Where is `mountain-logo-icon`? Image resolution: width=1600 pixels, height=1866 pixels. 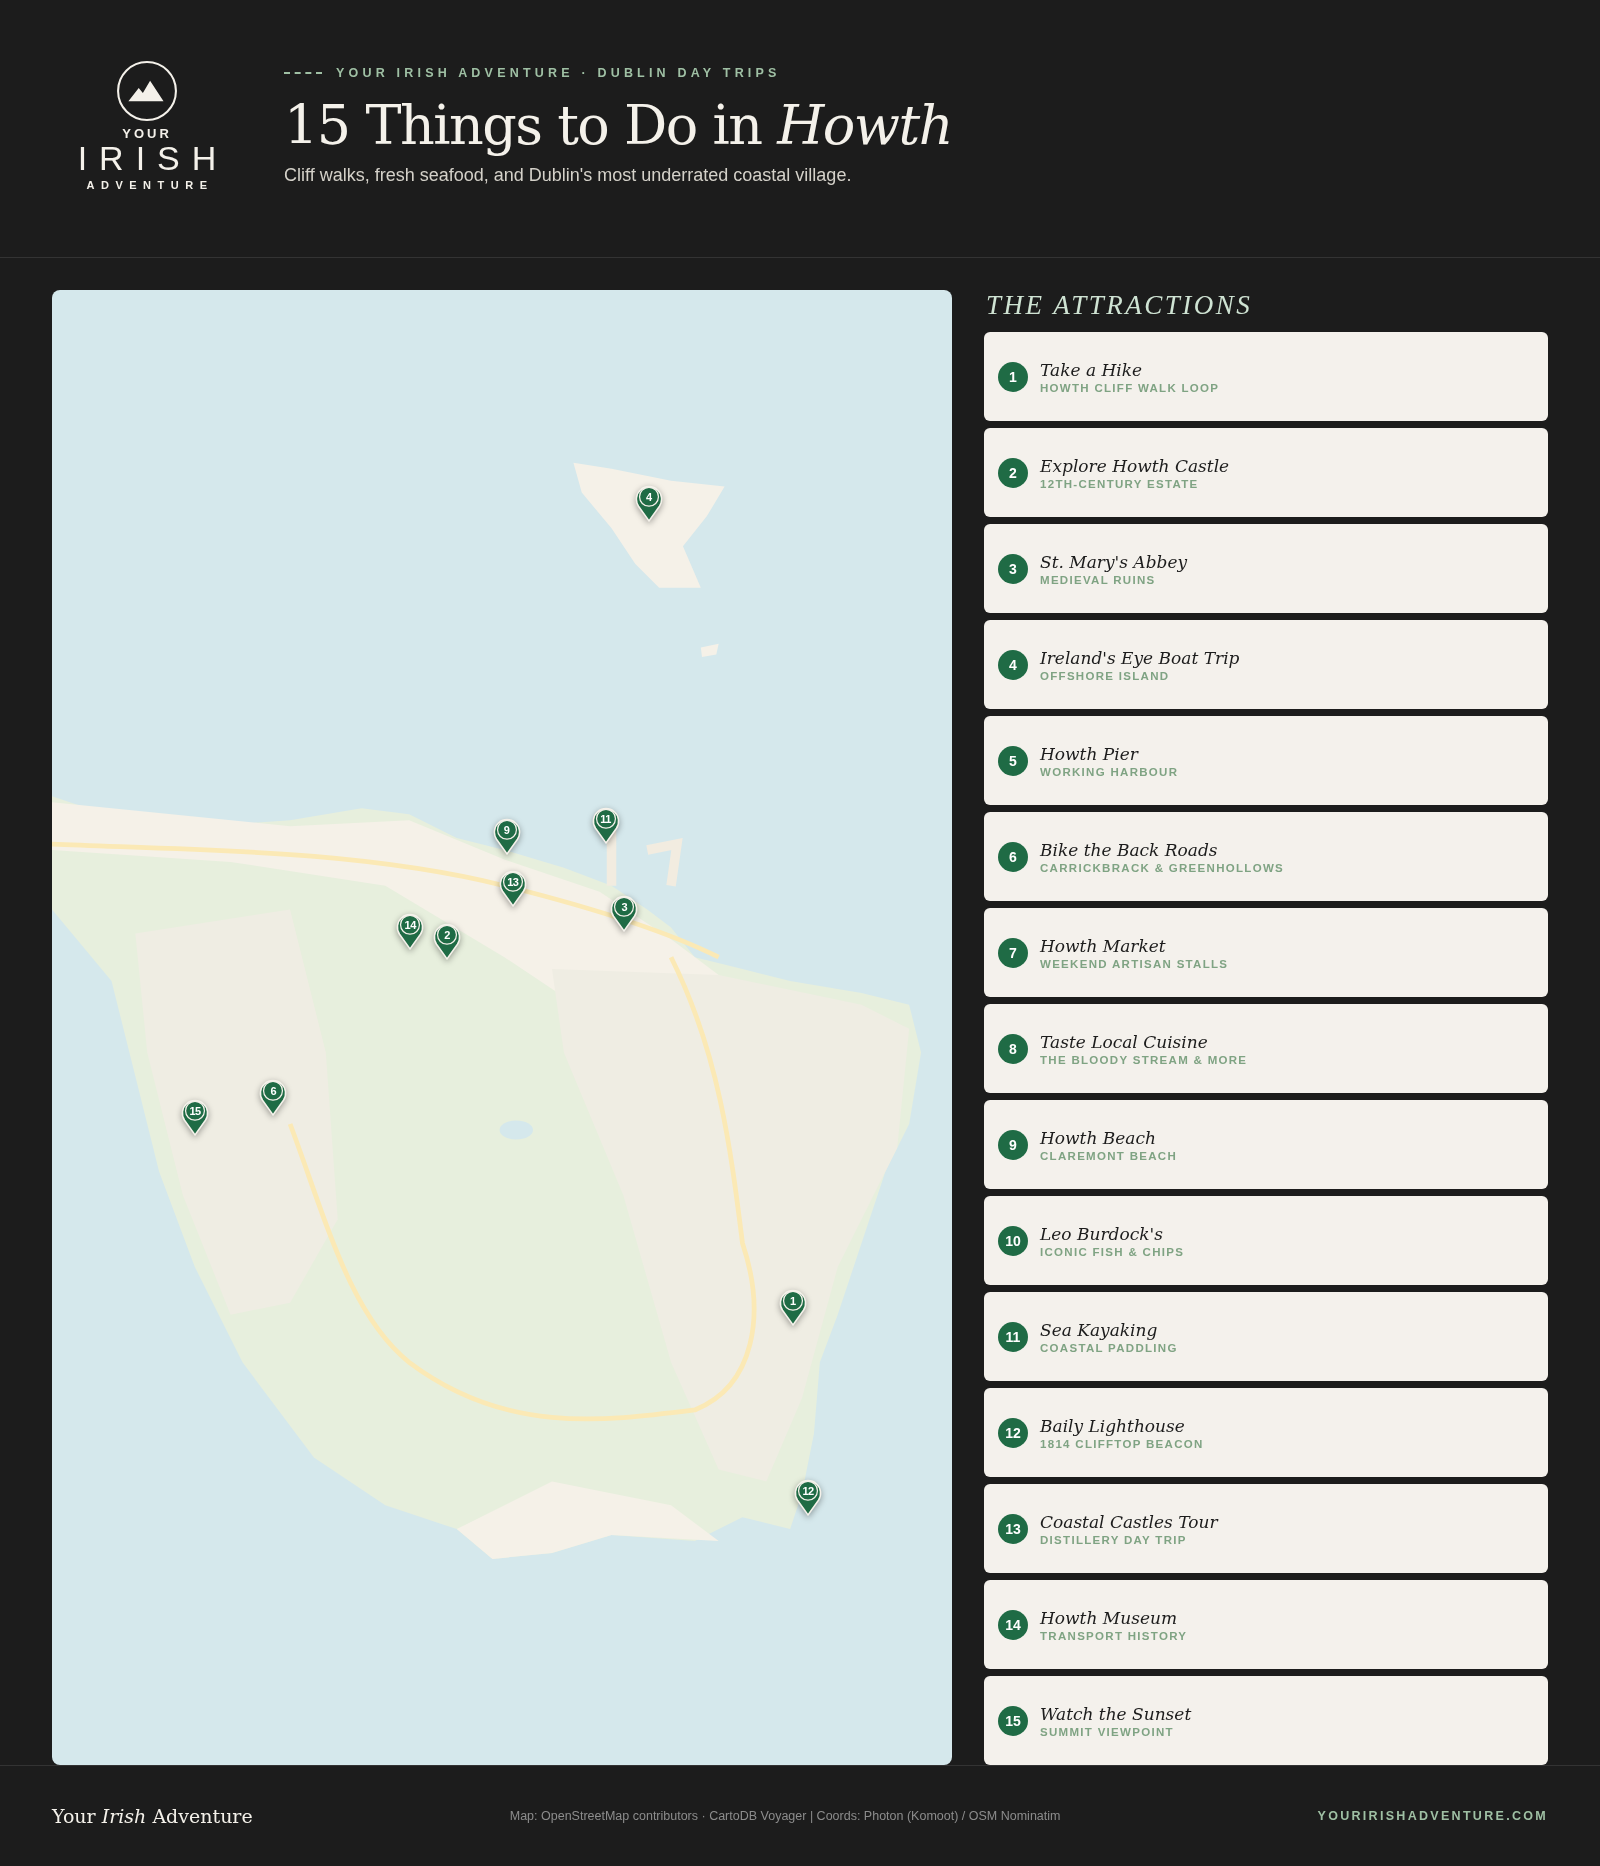 mountain-logo-icon is located at coordinates (147, 91).